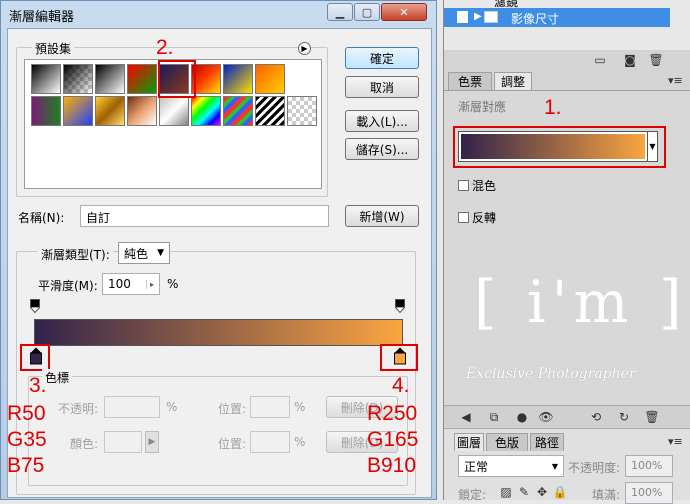 This screenshot has height=504, width=690. What do you see at coordinates (367, 12) in the screenshot?
I see `maximize-icon: ▢` at bounding box center [367, 12].